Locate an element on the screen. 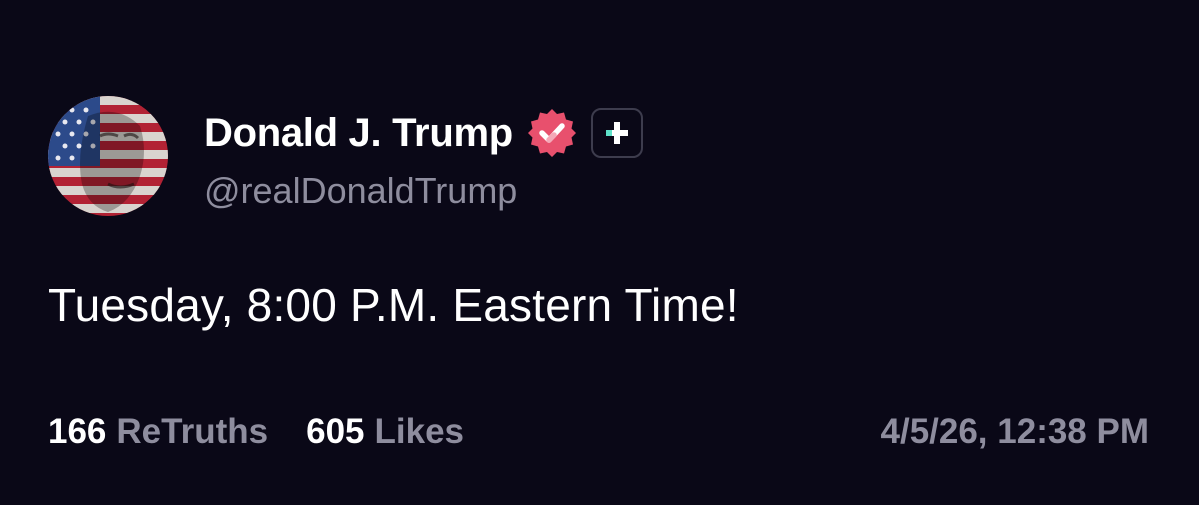 The width and height of the screenshot is (1199, 505). likes-stat: 605 Likes is located at coordinates (385, 432).